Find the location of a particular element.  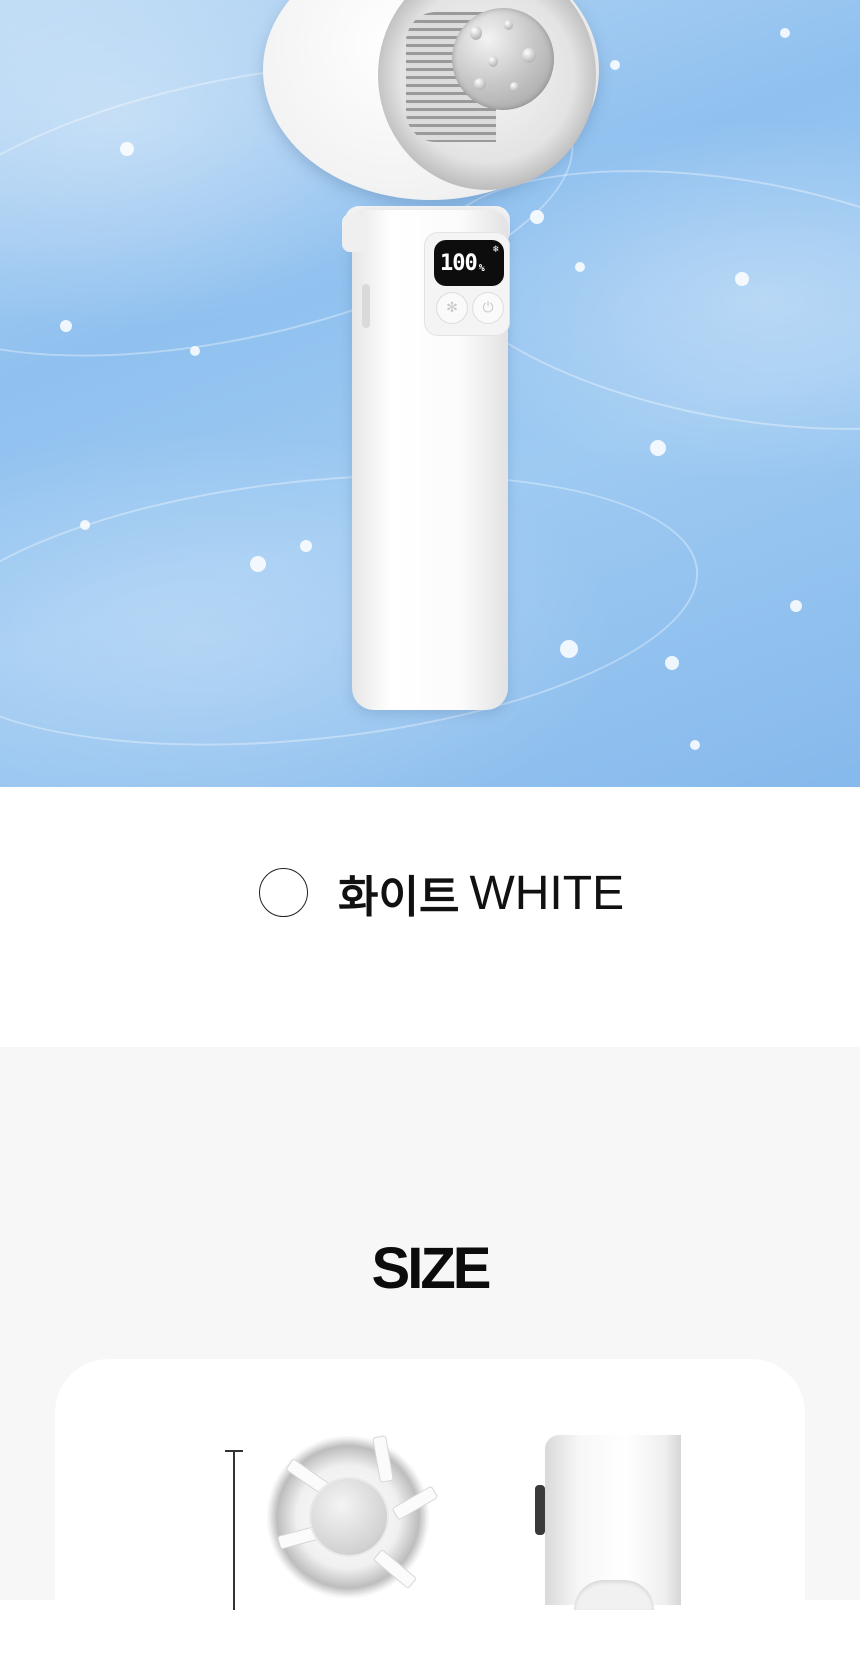

cooling-plate is located at coordinates (503, 59).